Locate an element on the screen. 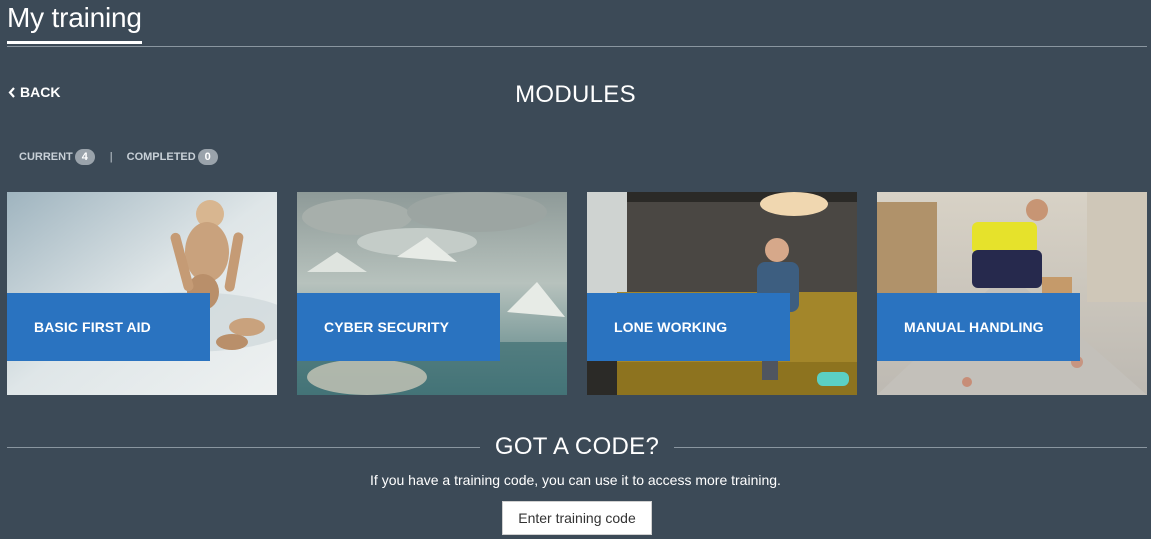 The height and width of the screenshot is (539, 1151). tab-current-label: CURRENT is located at coordinates (46, 157).